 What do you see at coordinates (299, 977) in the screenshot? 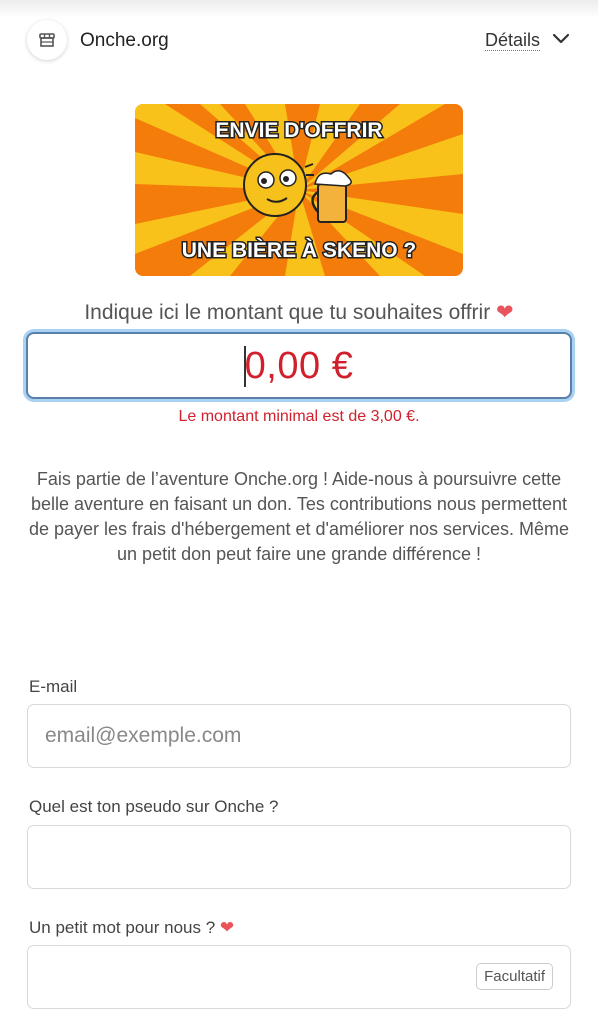
I see `message-field: Facultatif` at bounding box center [299, 977].